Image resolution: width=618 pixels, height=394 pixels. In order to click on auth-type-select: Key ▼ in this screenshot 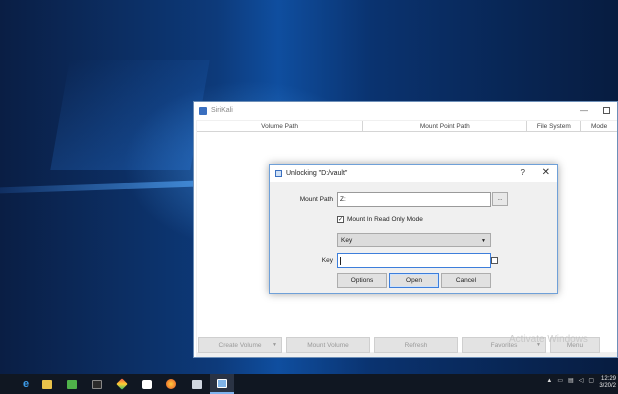, I will do `click(414, 240)`.